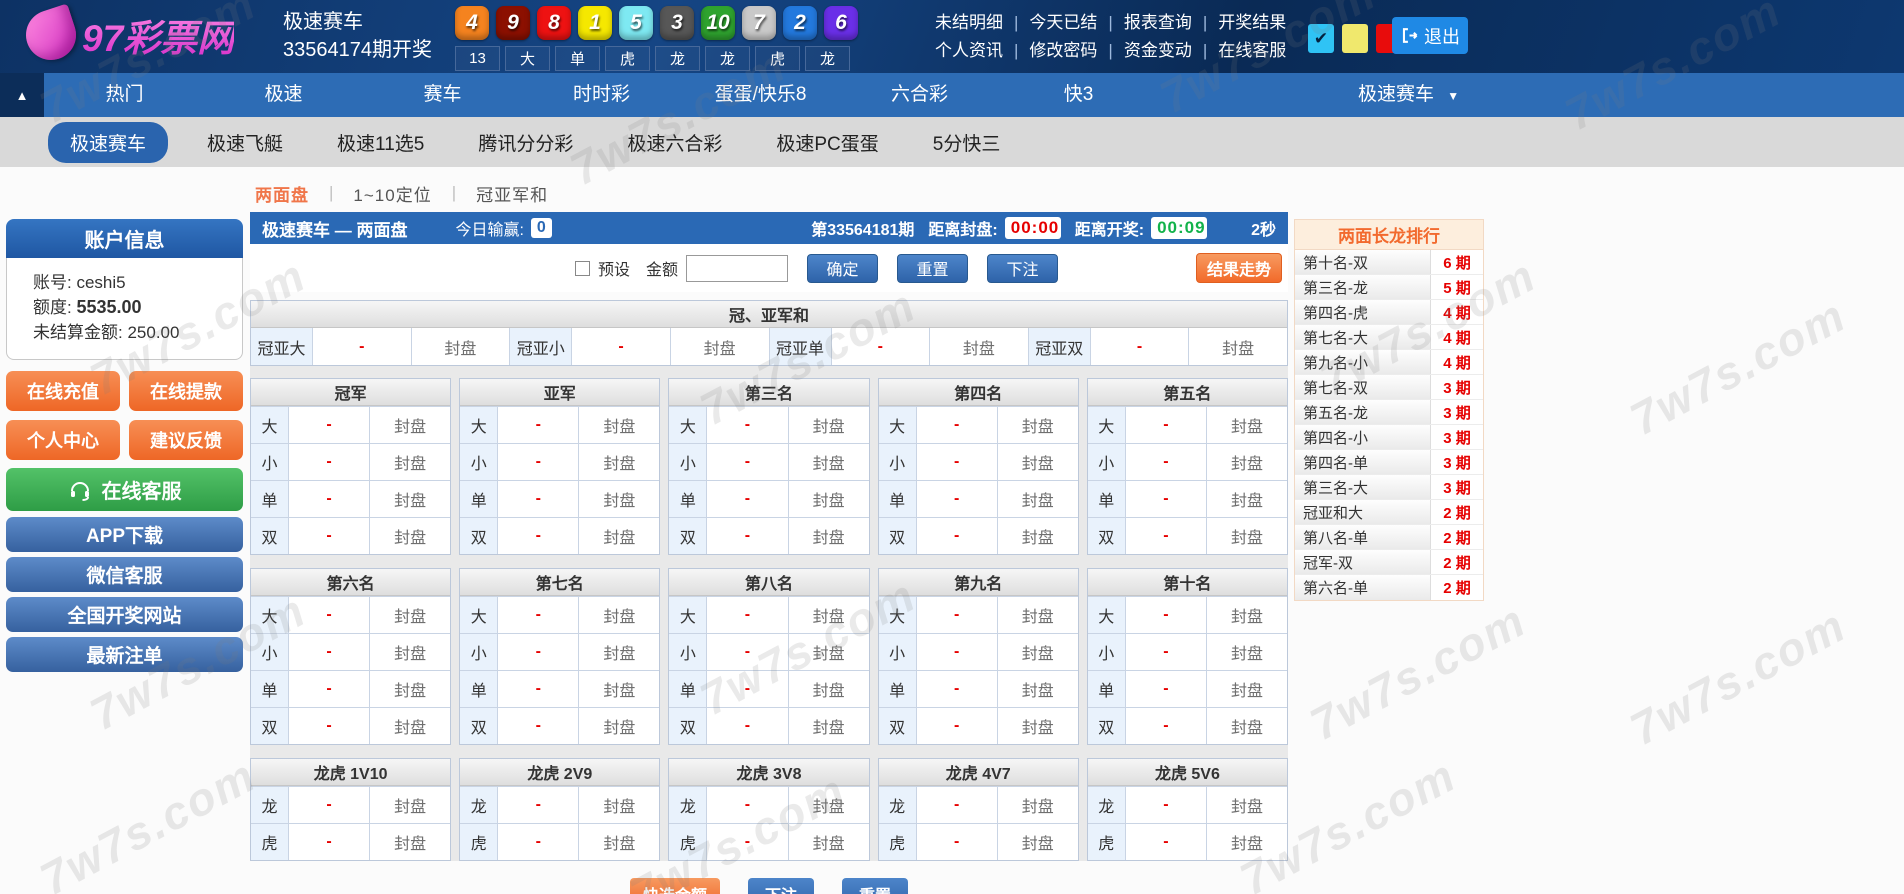  Describe the element at coordinates (827, 142) in the screenshot. I see `subnav-item: 极速PC蛋蛋` at that location.